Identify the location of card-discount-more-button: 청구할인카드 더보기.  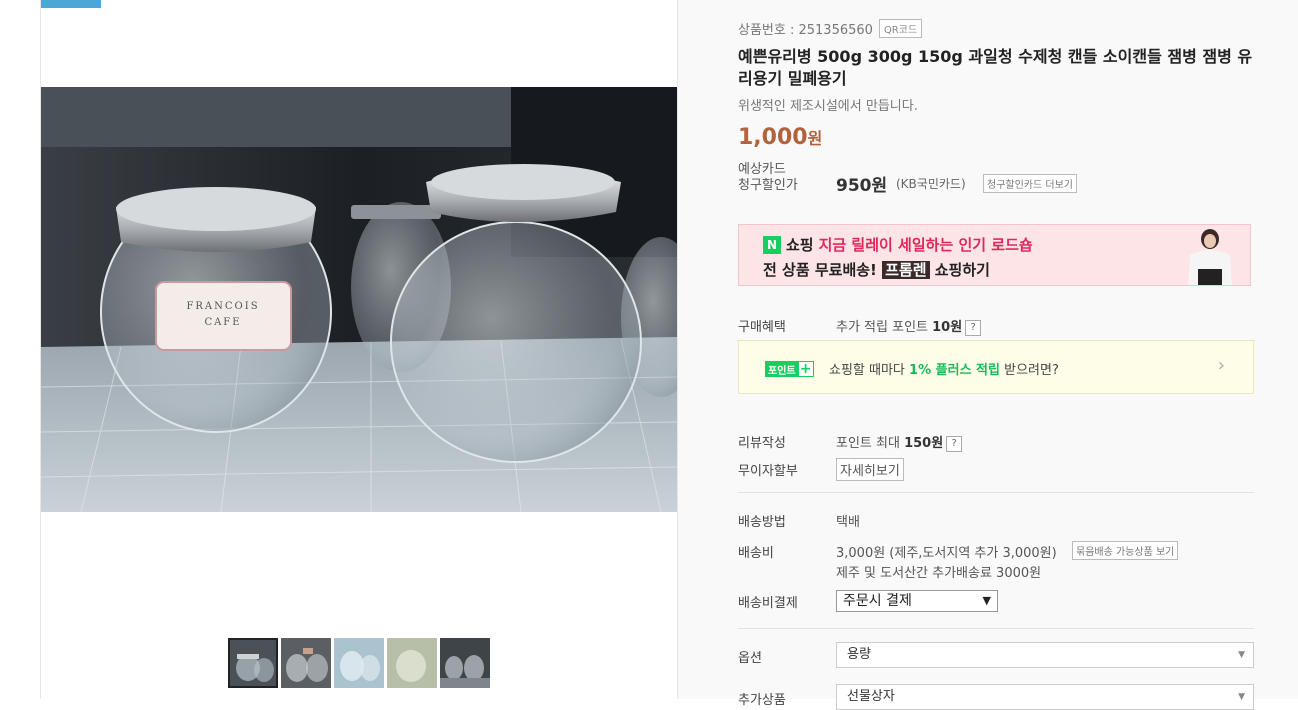
(1030, 183).